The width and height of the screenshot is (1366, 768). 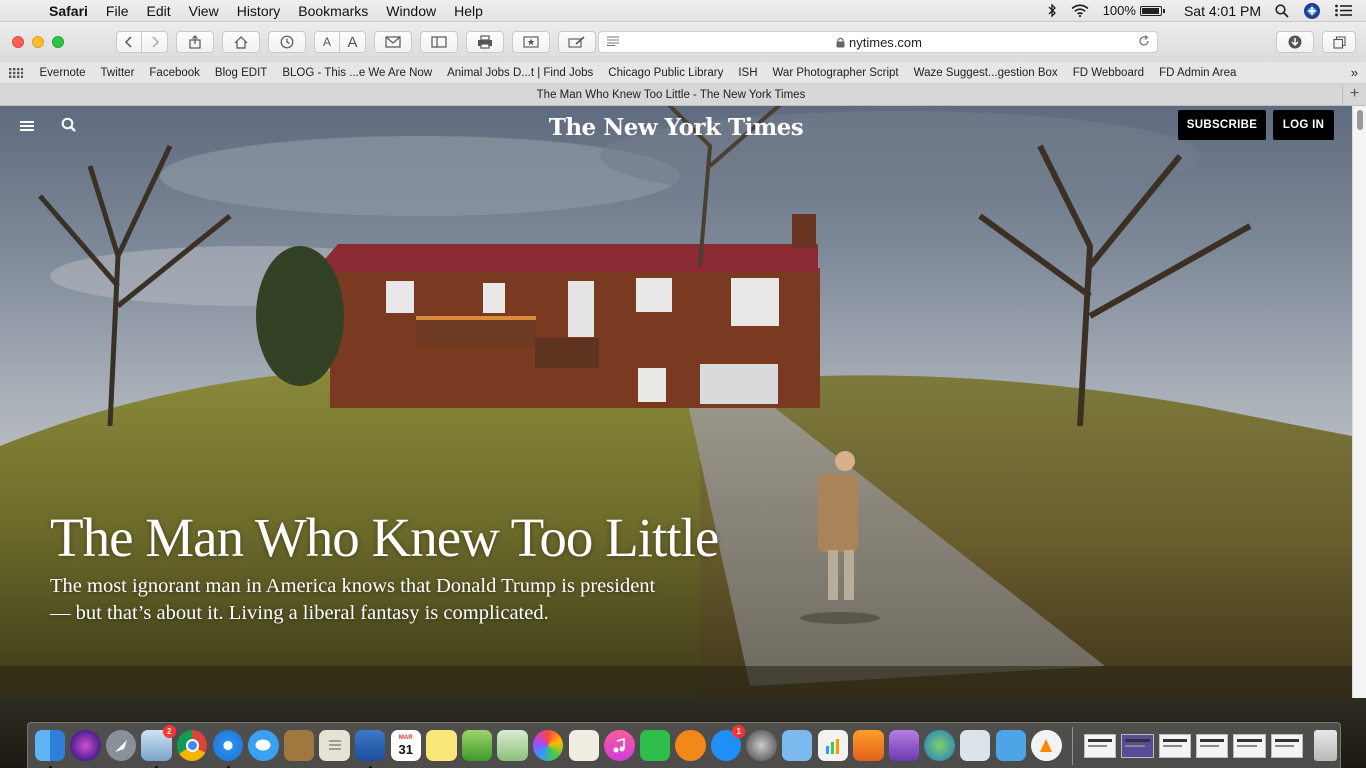 What do you see at coordinates (748, 73) in the screenshot?
I see `bookmark-item: ISH` at bounding box center [748, 73].